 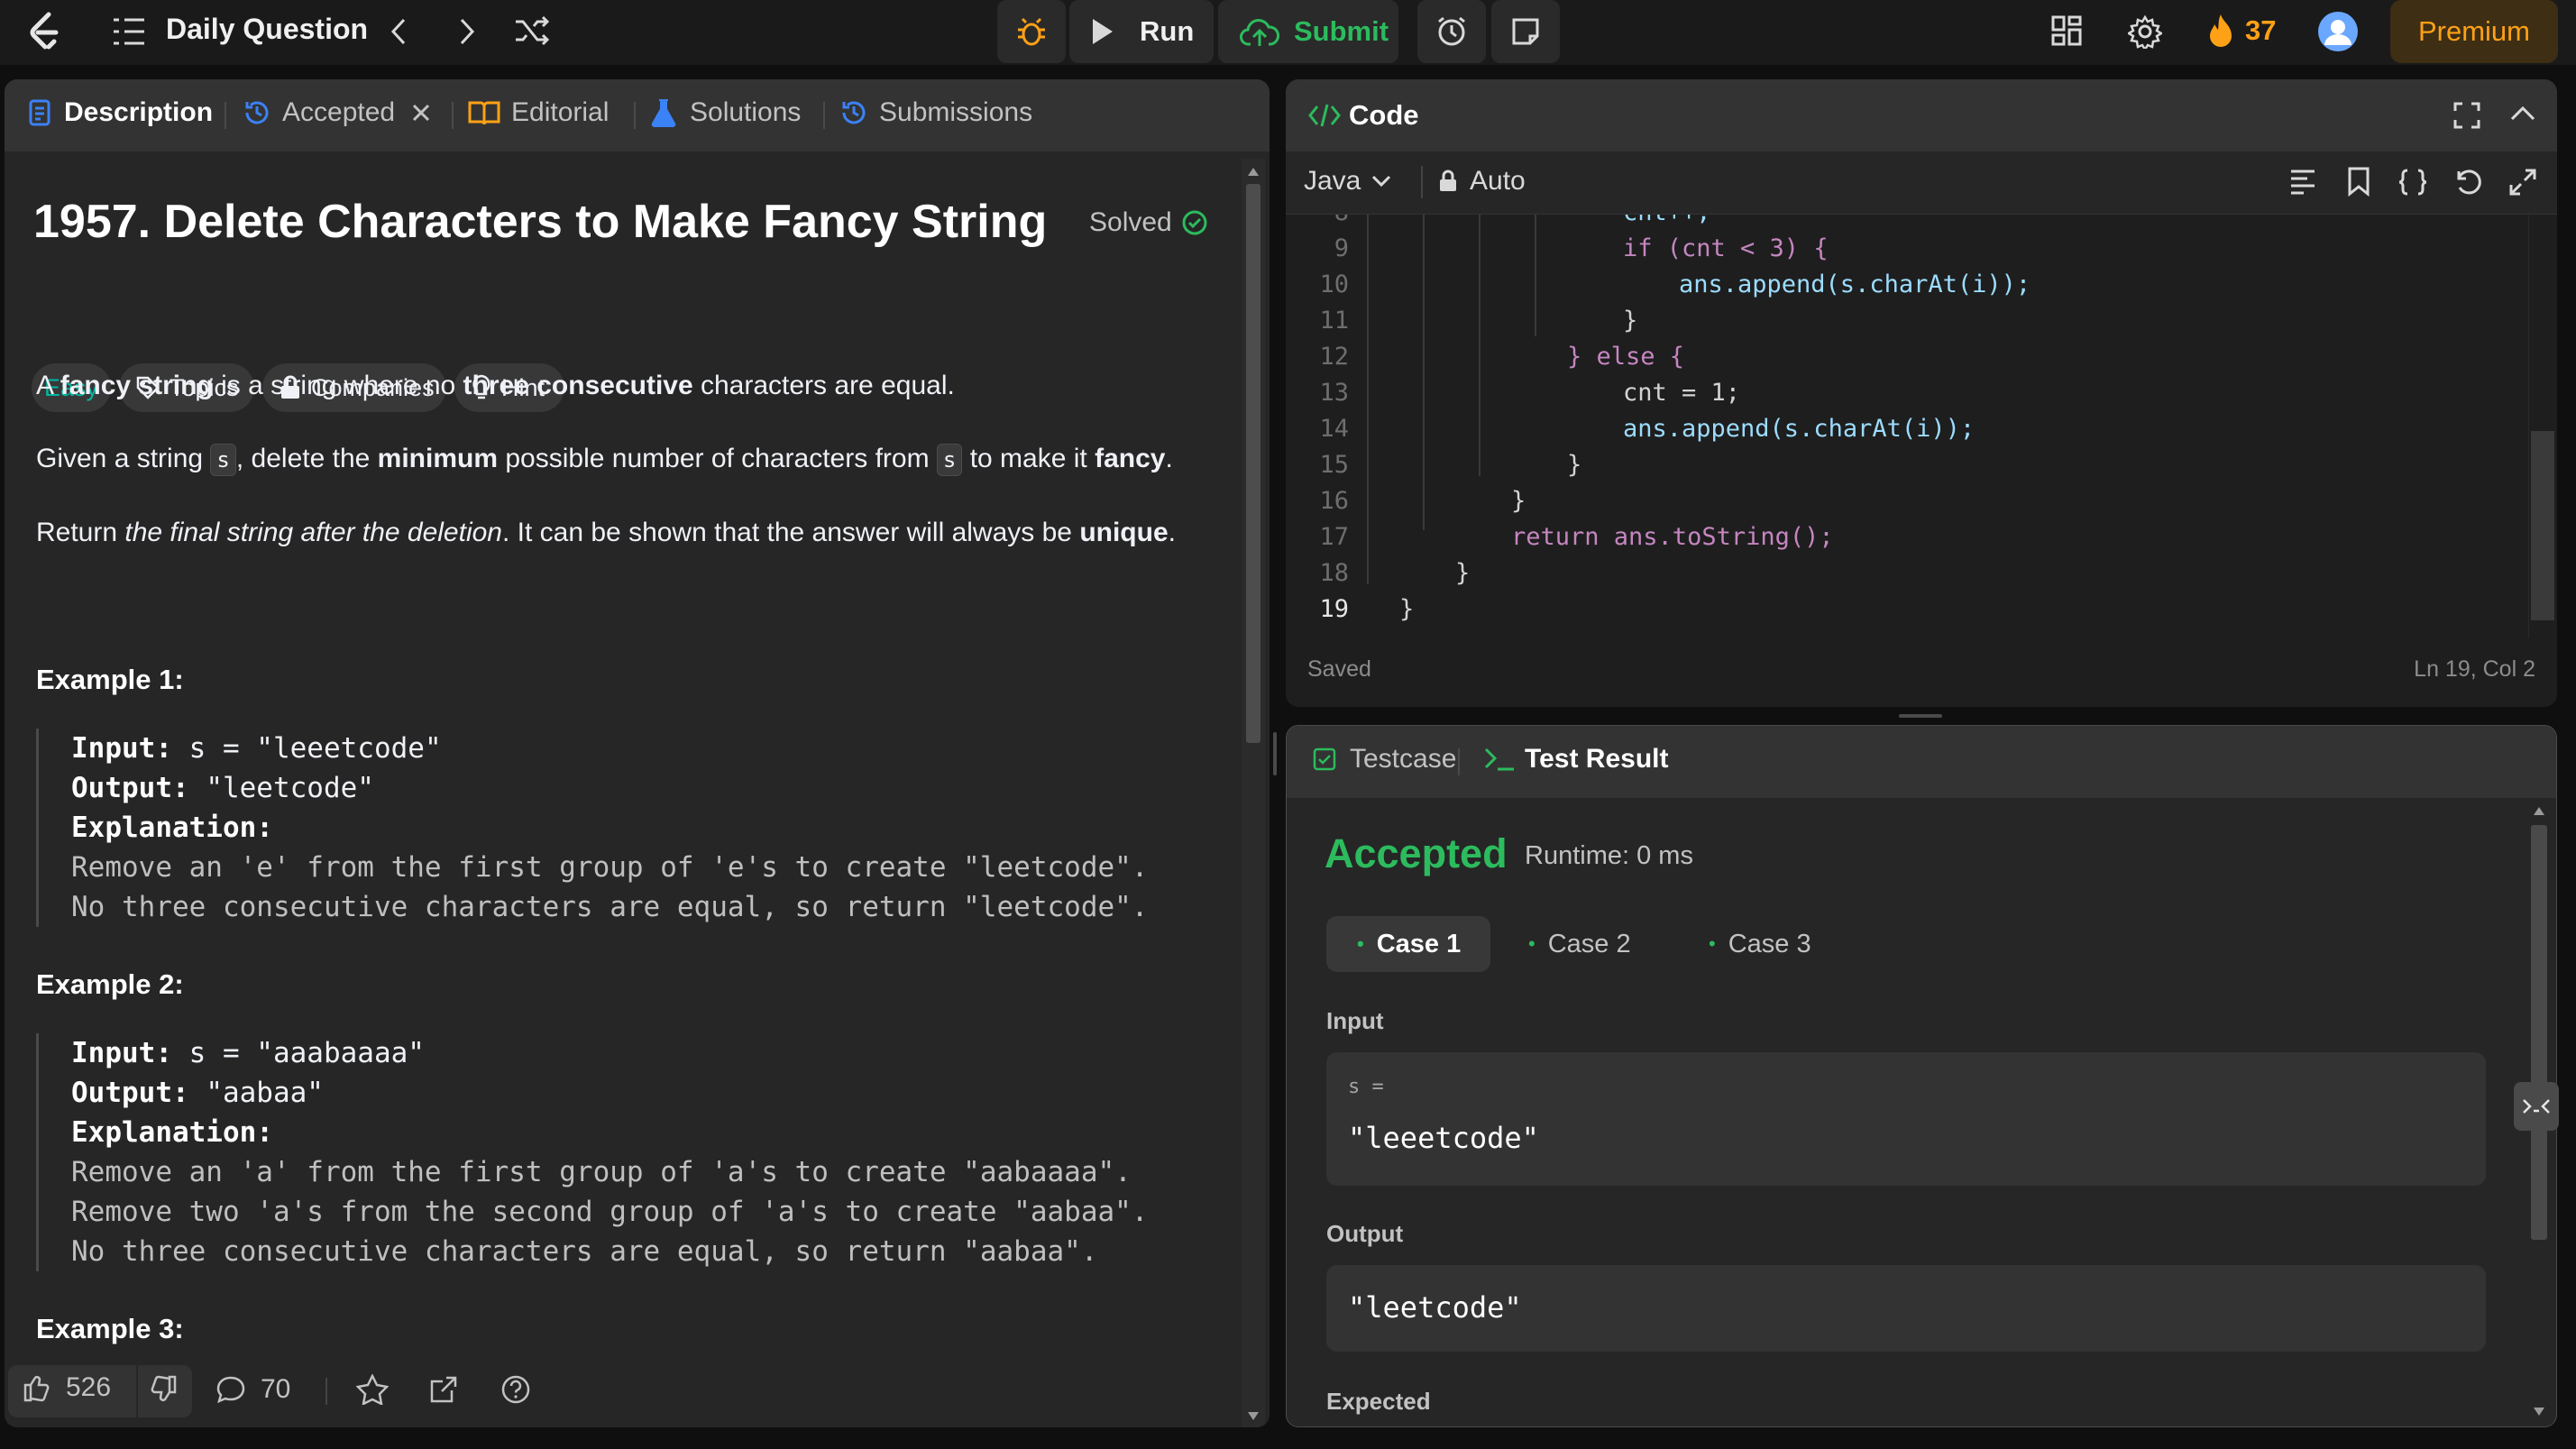 I want to click on avatar, so click(x=2338, y=32).